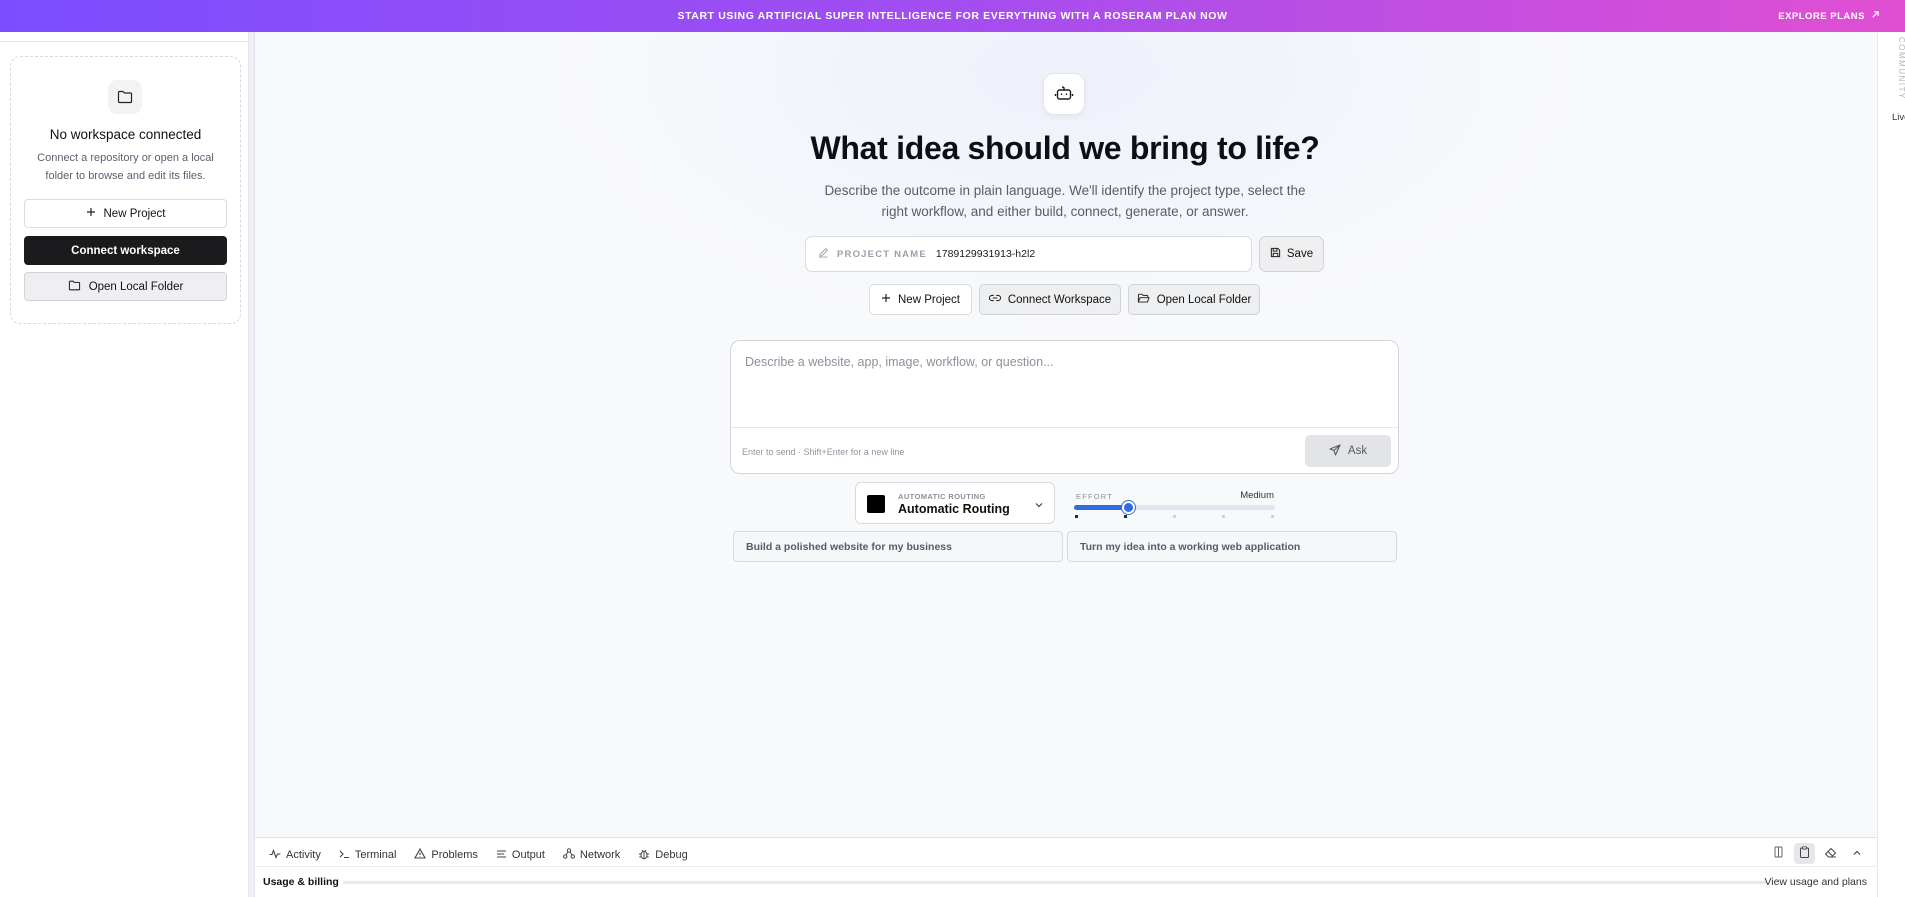 This screenshot has width=1905, height=897. What do you see at coordinates (1064, 94) in the screenshot?
I see `bot-icon` at bounding box center [1064, 94].